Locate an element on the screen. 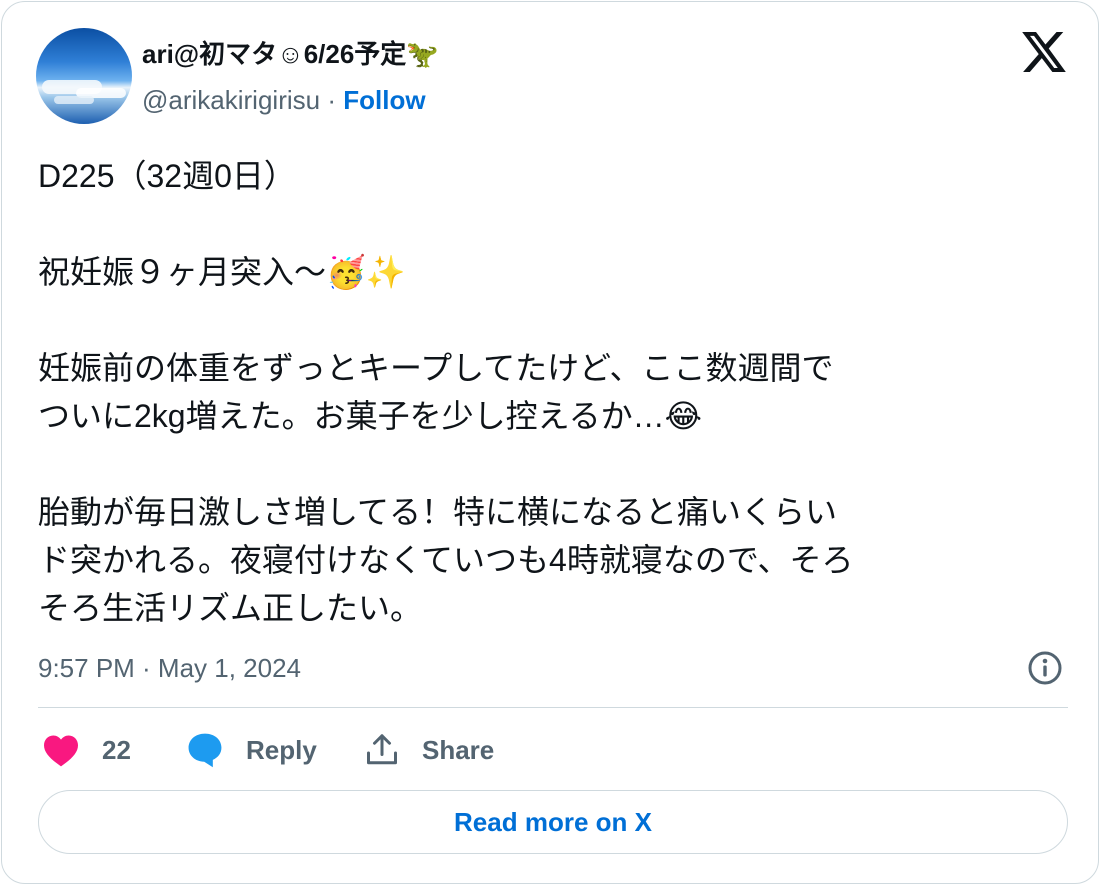  share-label: Share is located at coordinates (458, 749).